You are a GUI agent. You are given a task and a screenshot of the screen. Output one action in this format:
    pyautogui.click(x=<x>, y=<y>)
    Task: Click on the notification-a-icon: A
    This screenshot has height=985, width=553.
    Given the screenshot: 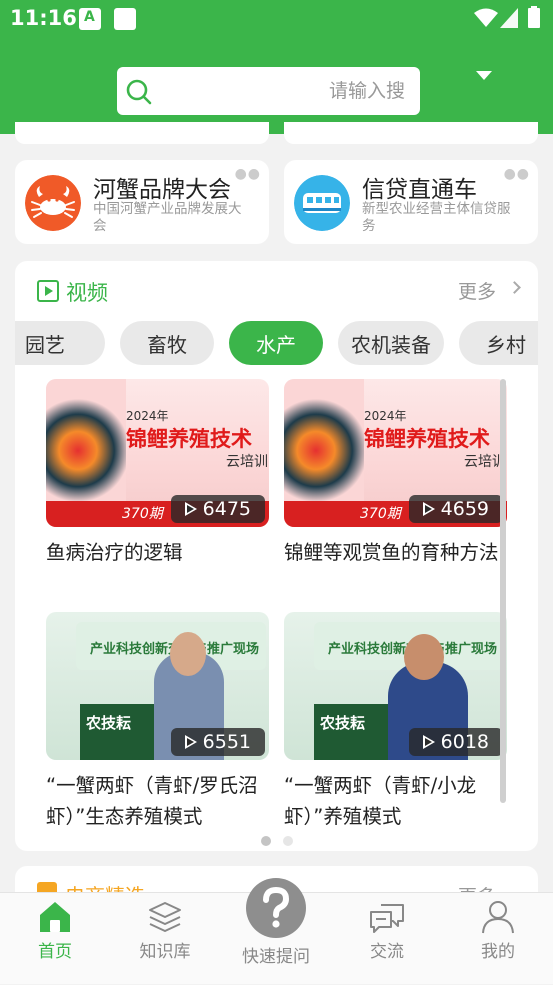 What is the action you would take?
    pyautogui.click(x=90, y=19)
    